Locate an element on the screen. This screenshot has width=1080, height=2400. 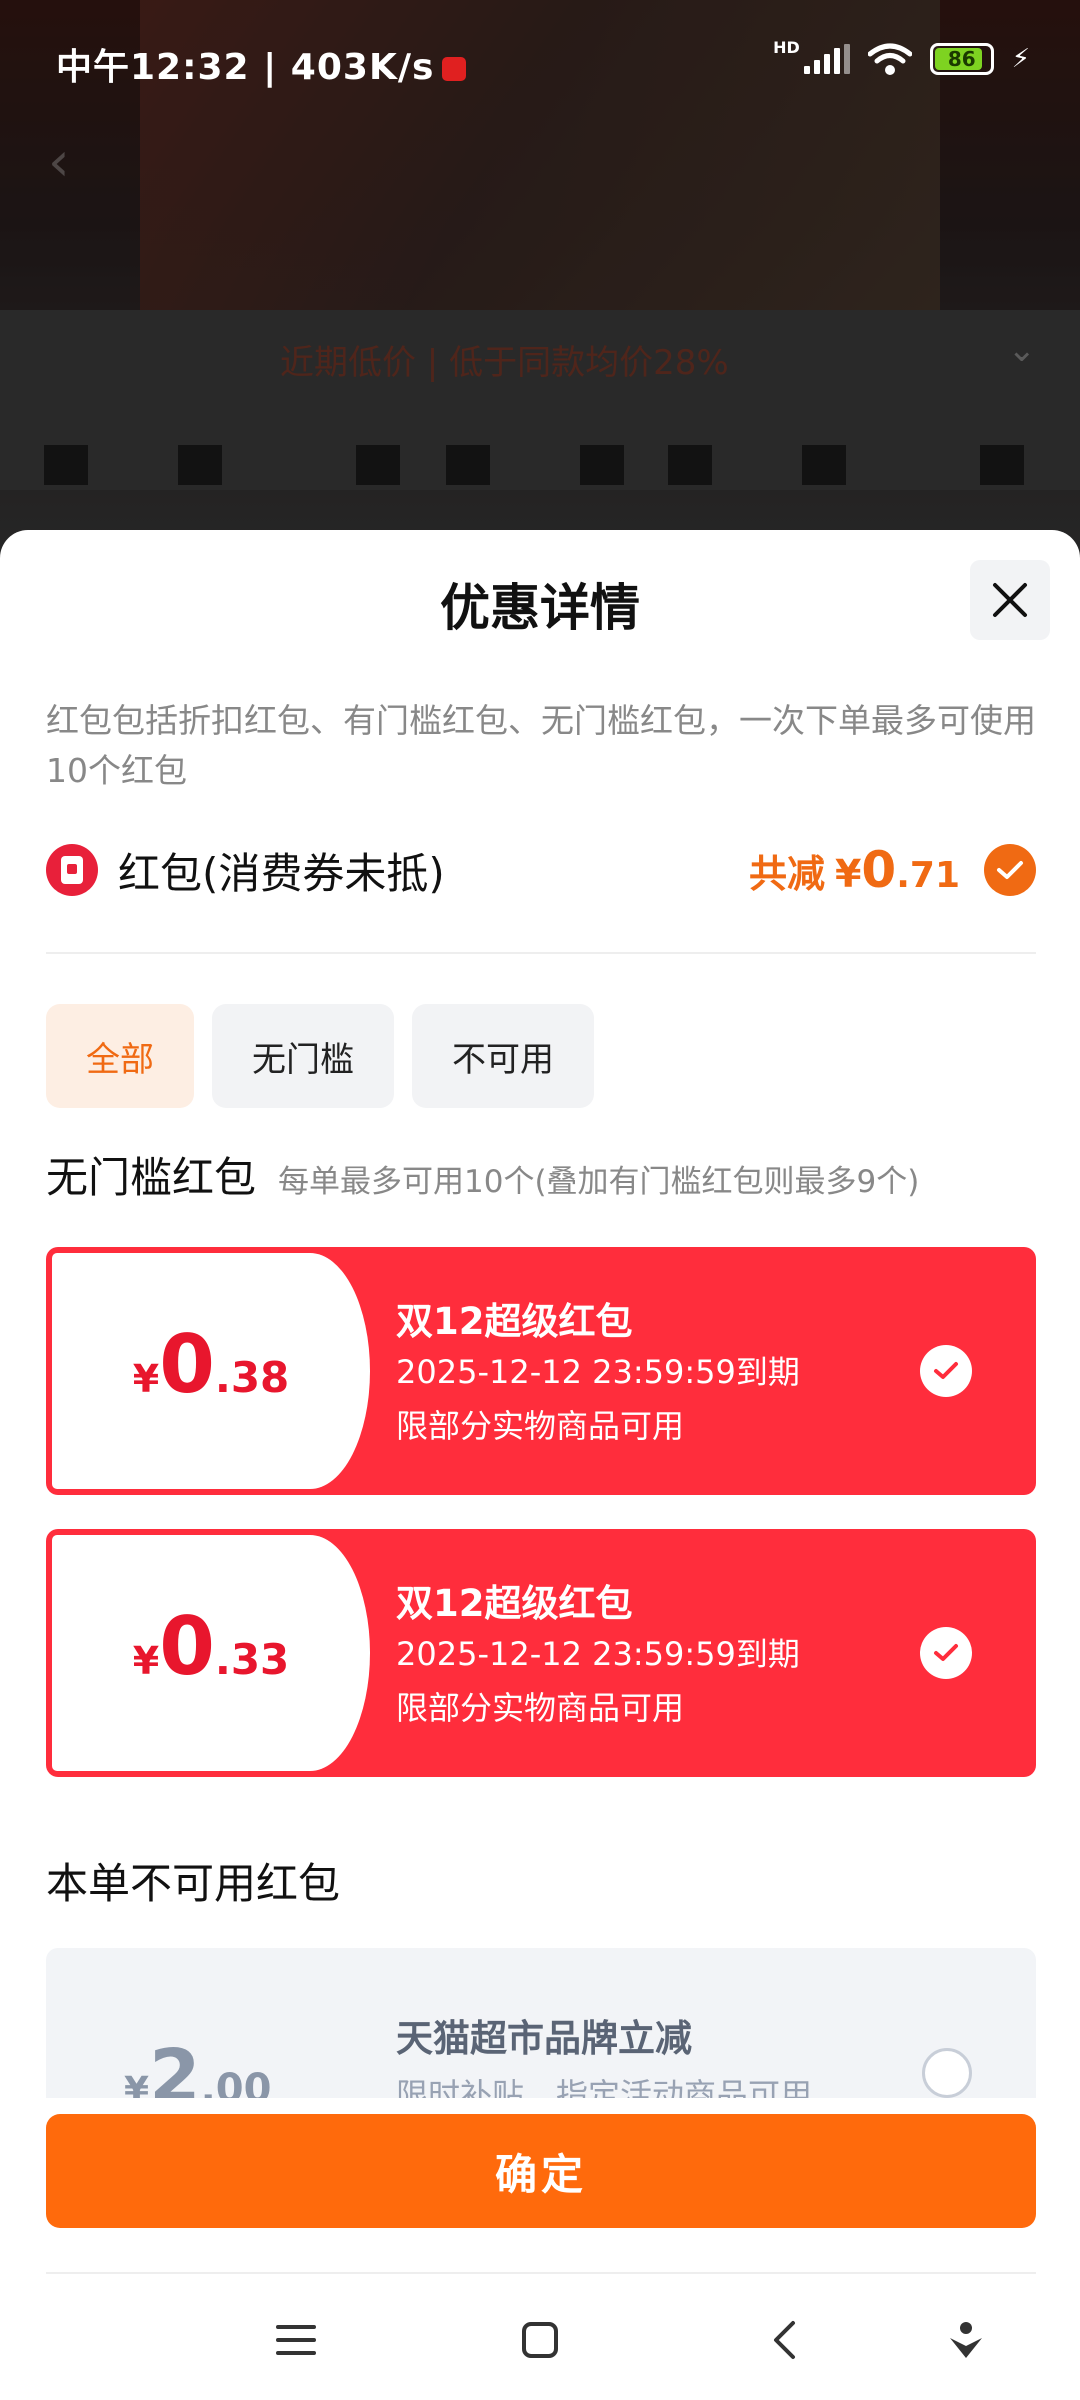
wifi-icon is located at coordinates (889, 59).